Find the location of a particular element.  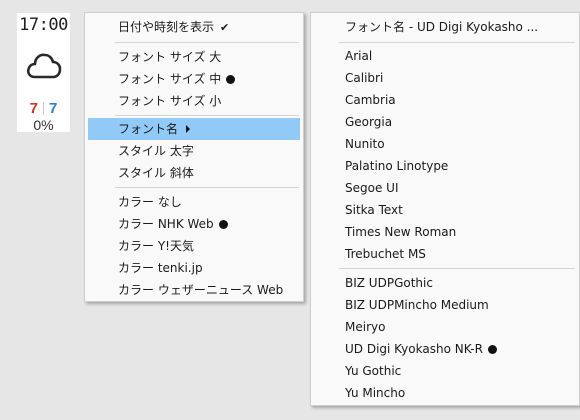

font-item-label: Sitka Text is located at coordinates (374, 210).